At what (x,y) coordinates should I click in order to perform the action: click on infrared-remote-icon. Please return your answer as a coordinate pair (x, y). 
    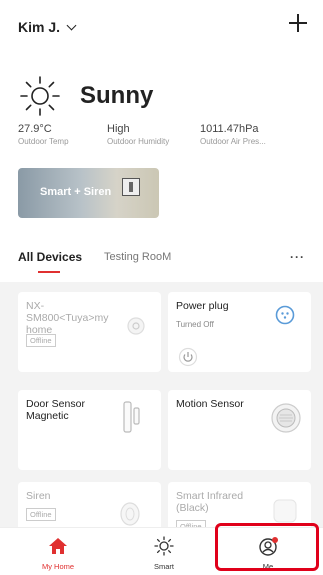
    Looking at the image, I should click on (285, 511).